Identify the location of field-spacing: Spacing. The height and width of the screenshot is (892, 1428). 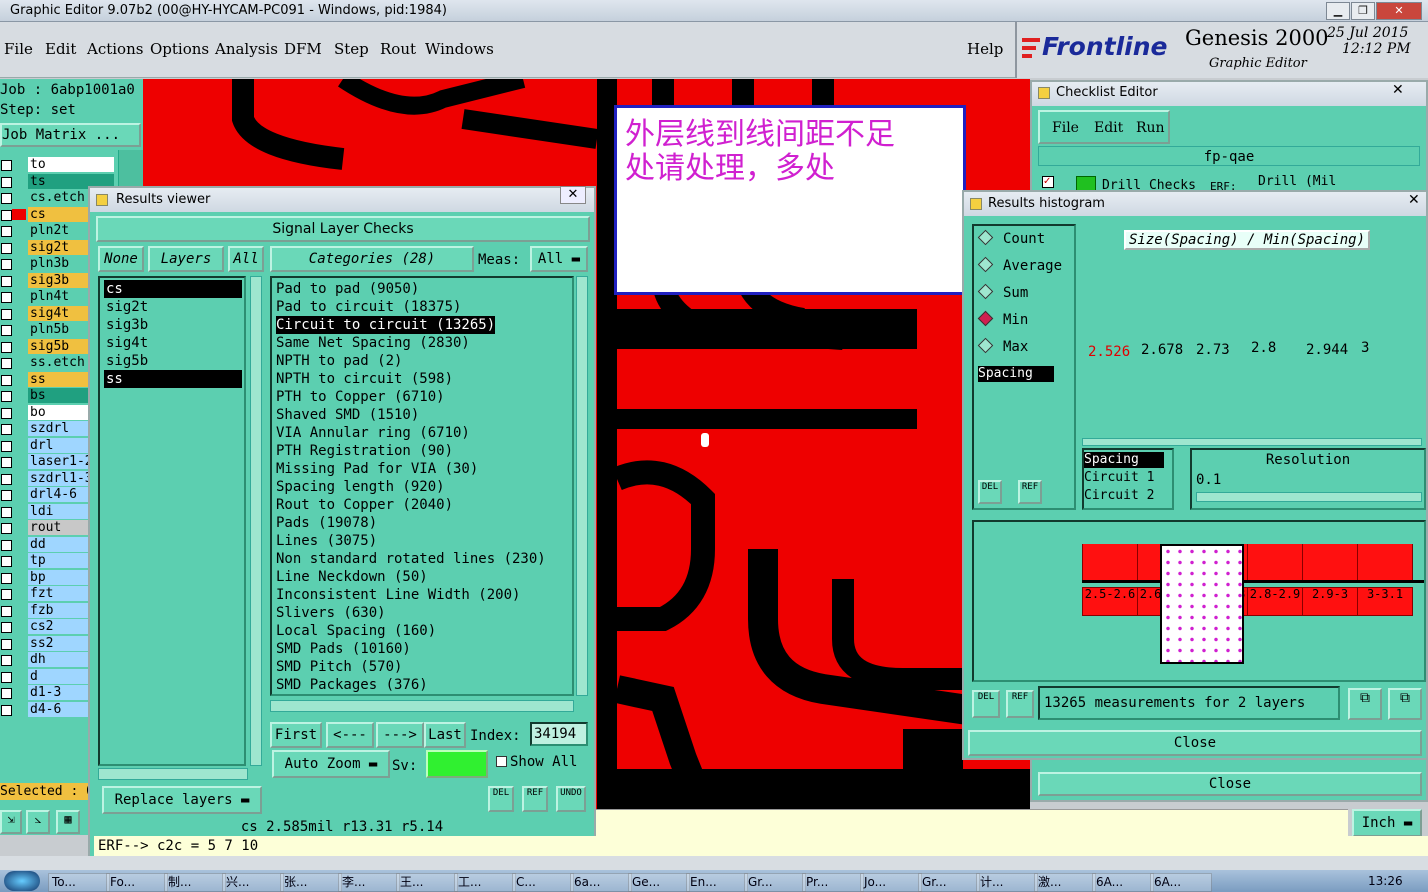
(1124, 460).